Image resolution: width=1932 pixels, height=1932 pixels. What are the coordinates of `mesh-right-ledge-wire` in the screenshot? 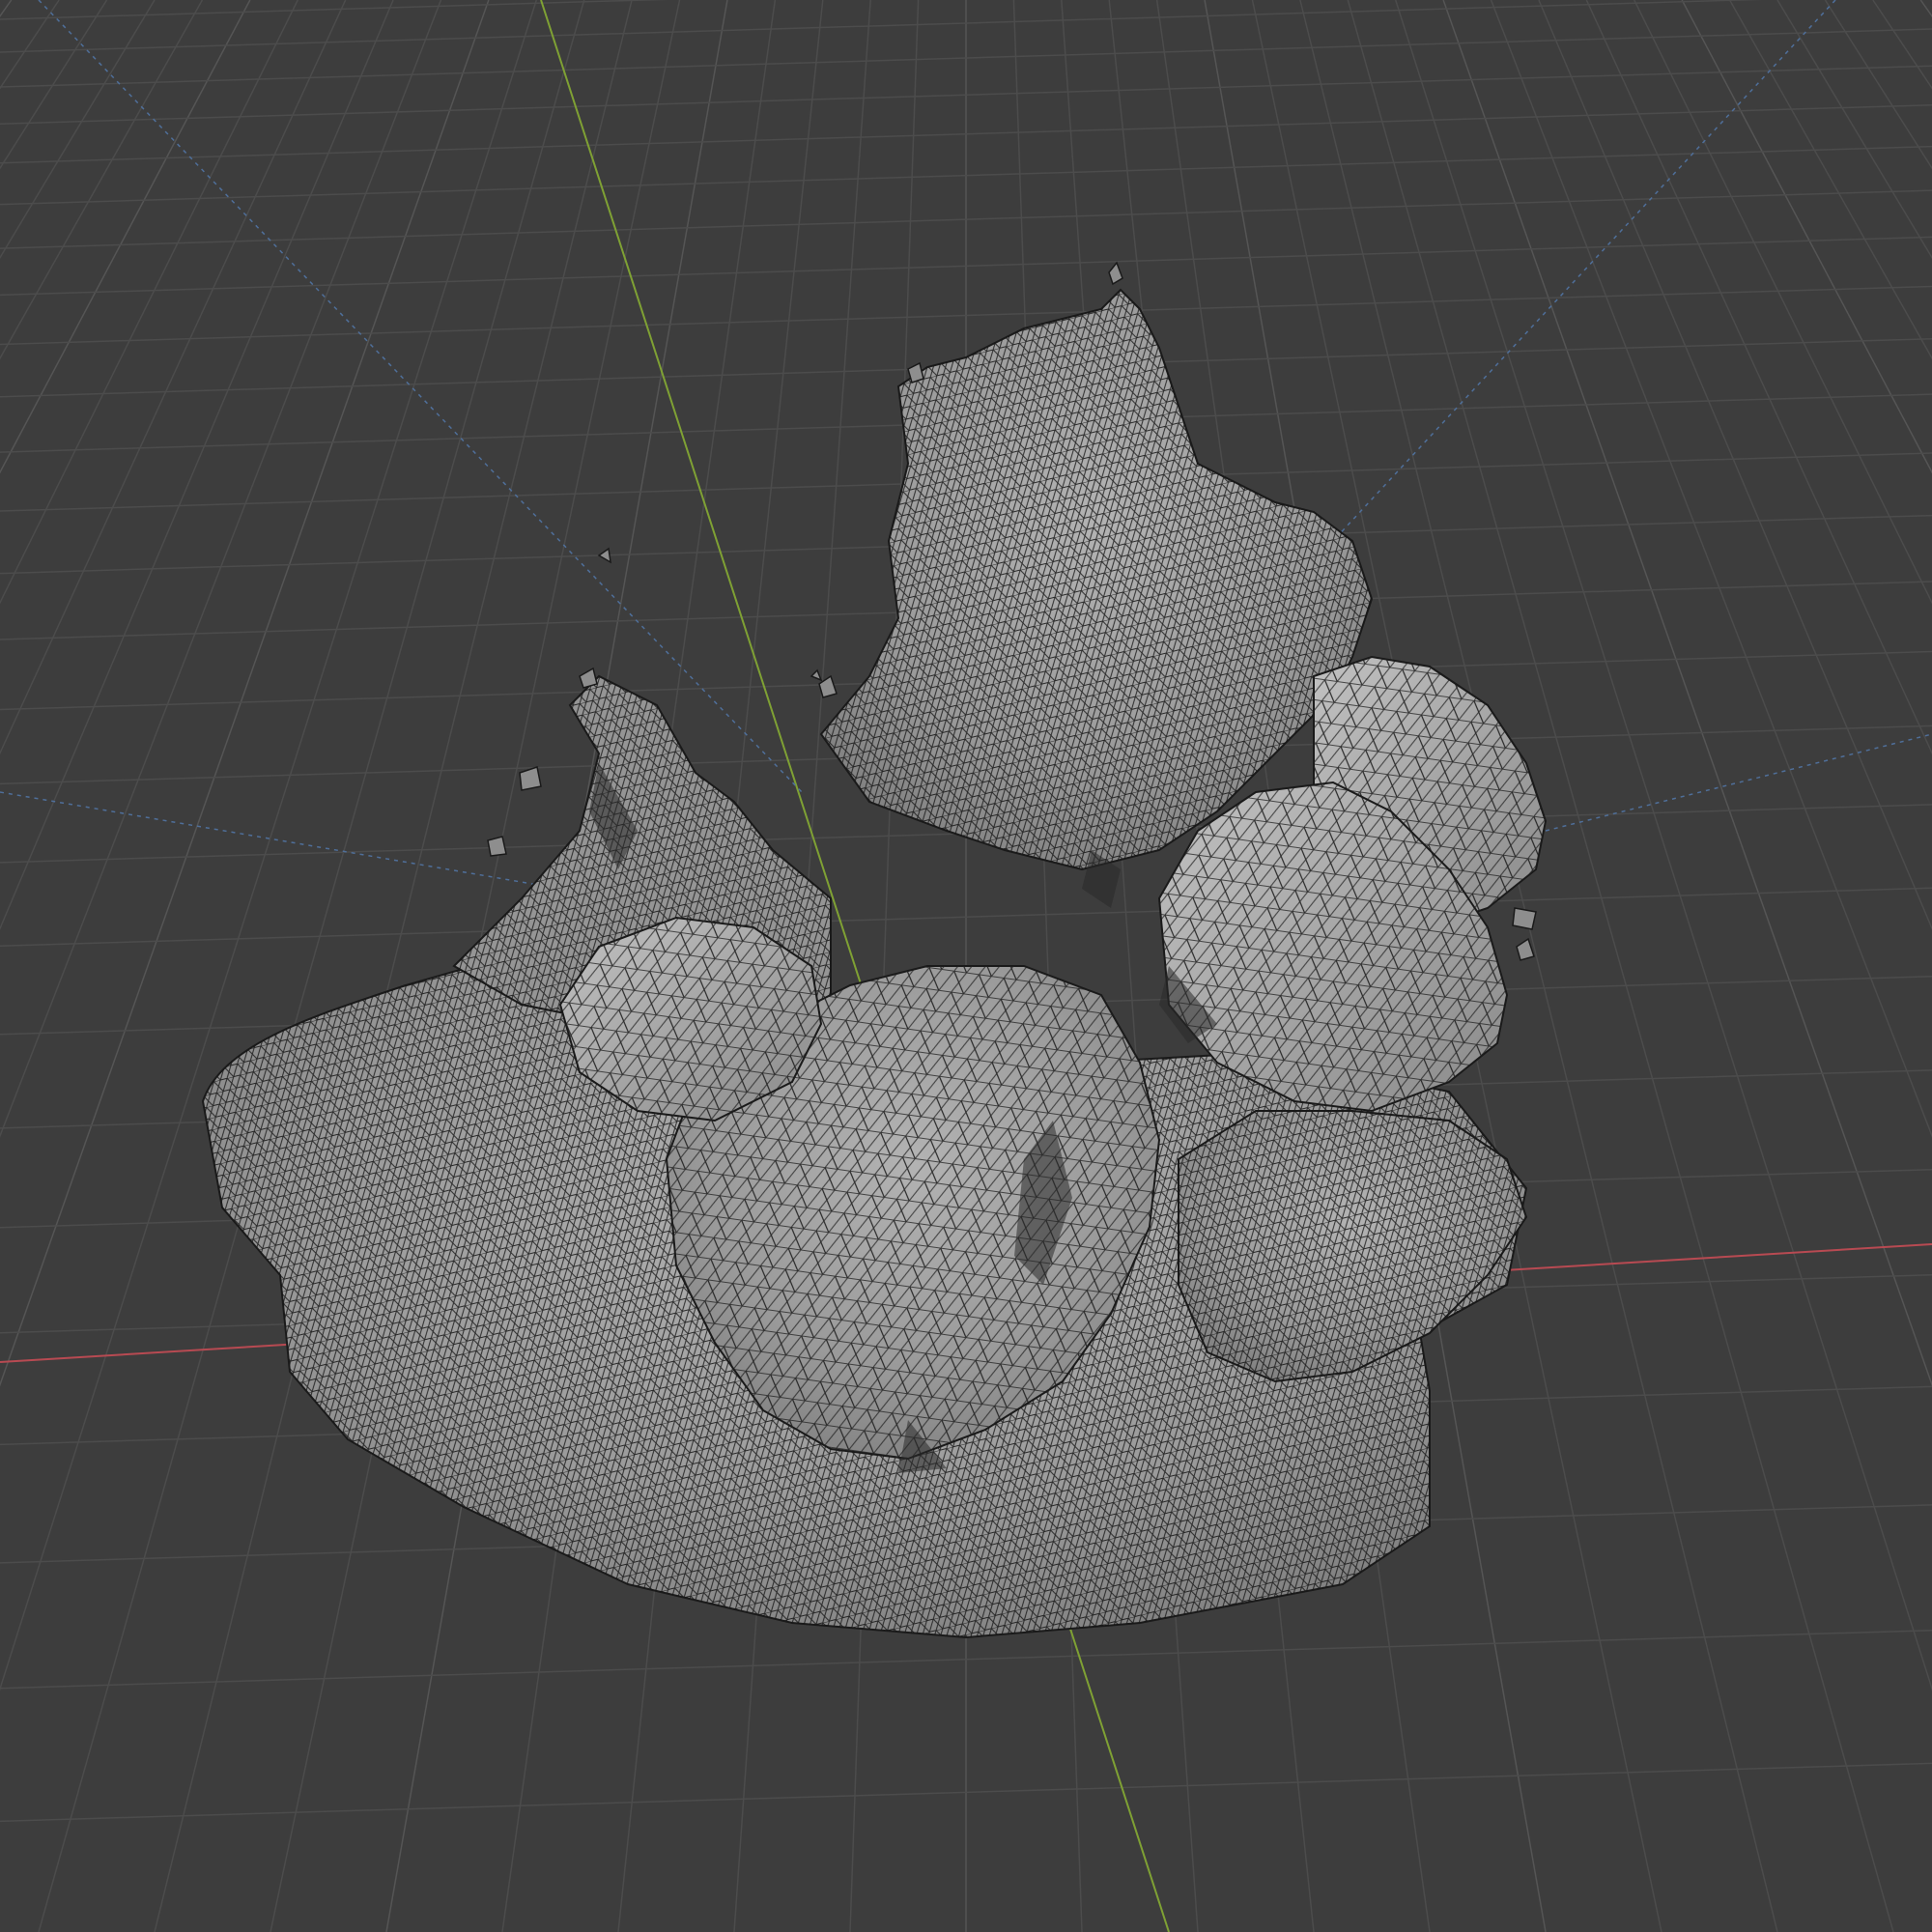 It's located at (1352, 1246).